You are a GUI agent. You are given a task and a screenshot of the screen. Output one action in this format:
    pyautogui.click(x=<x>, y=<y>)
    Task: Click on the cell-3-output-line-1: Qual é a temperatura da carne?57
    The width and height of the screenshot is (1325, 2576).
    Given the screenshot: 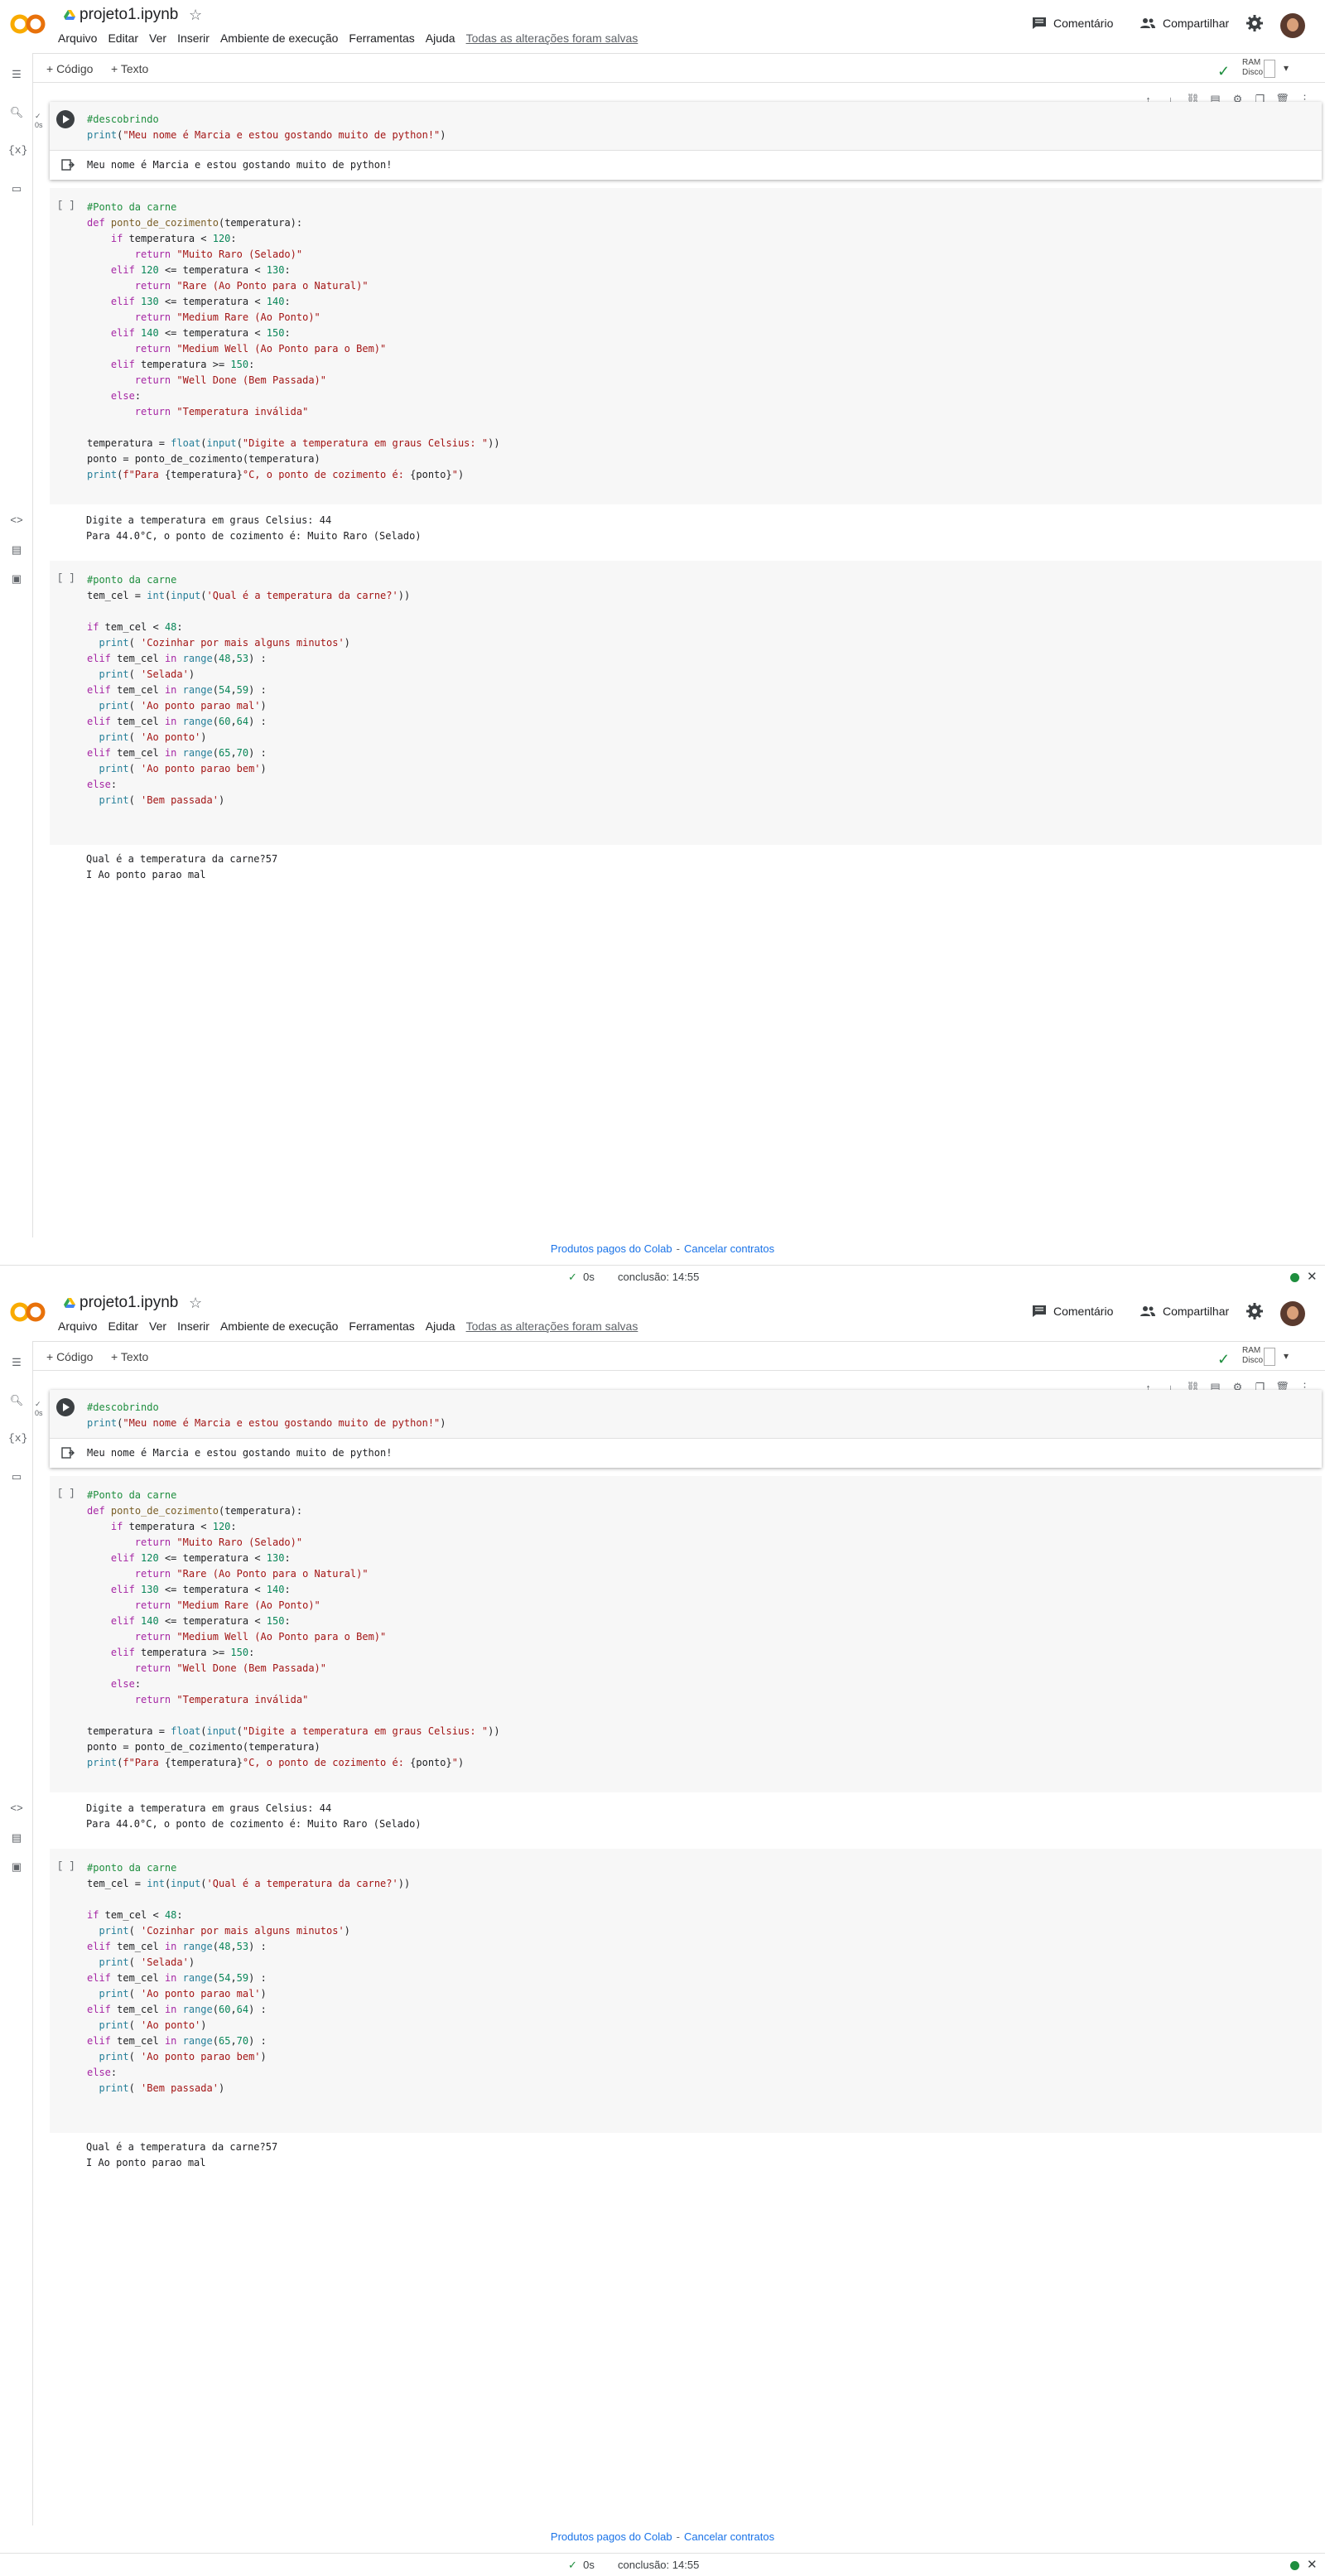 What is the action you would take?
    pyautogui.click(x=182, y=2147)
    